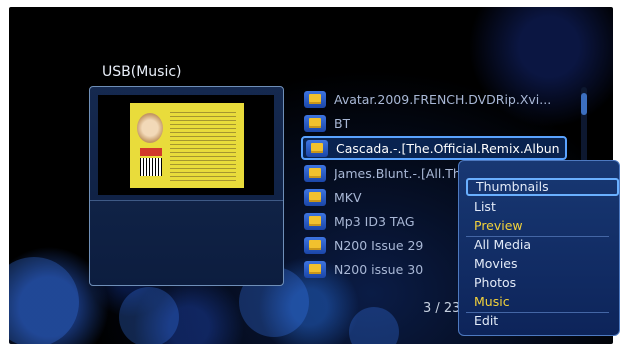 Image resolution: width=622 pixels, height=351 pixels. I want to click on preview-frame, so click(186, 145).